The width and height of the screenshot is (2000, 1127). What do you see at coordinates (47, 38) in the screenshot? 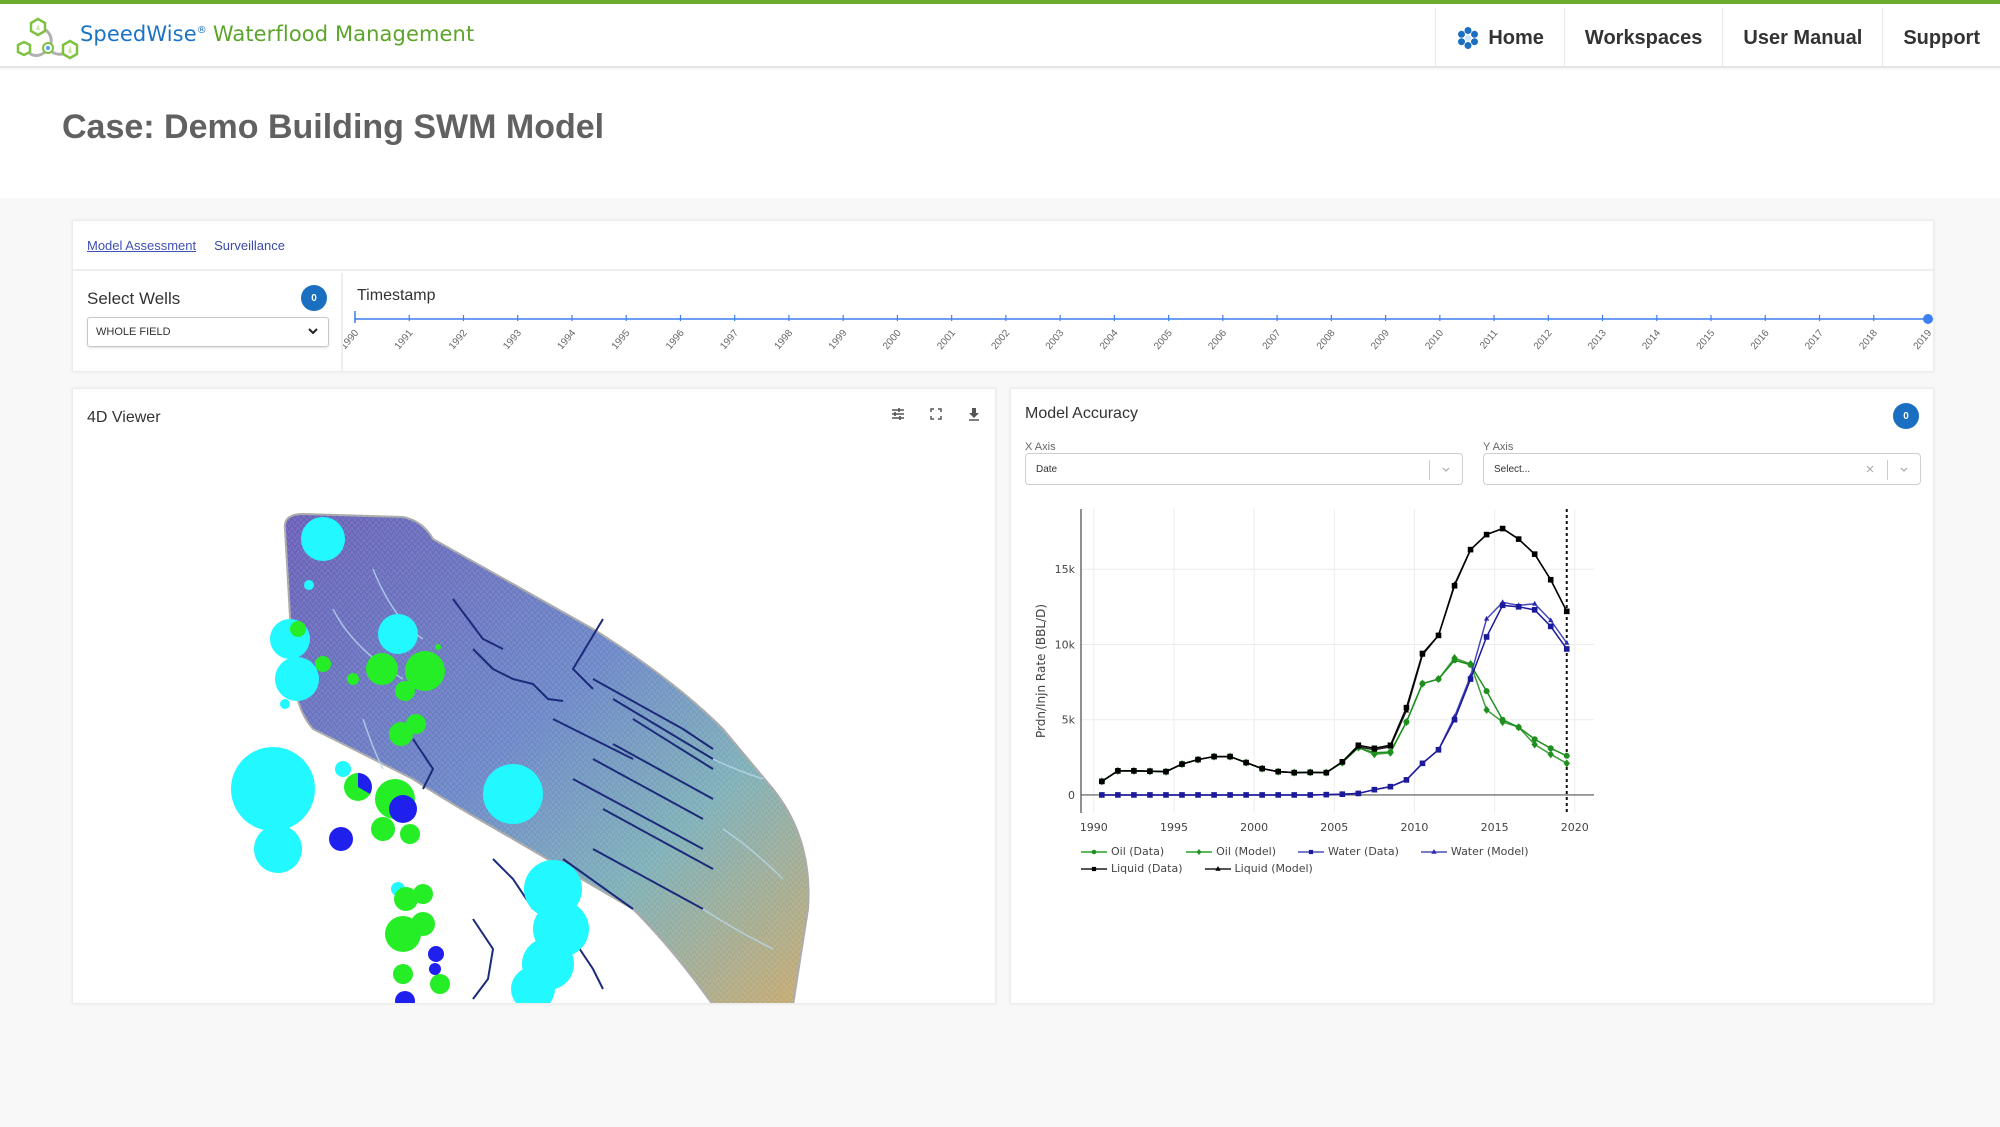
I see `speedwise-logo-icon` at bounding box center [47, 38].